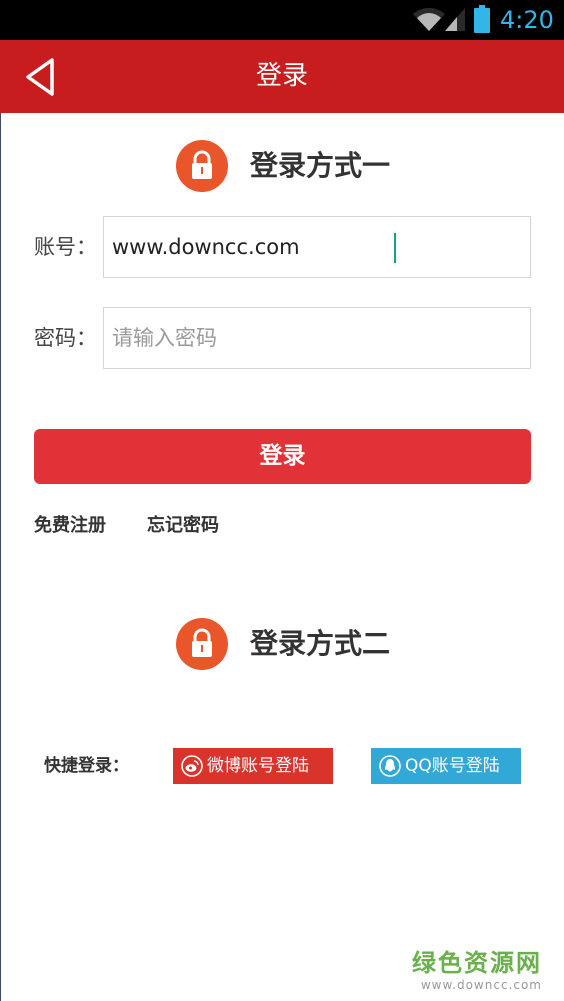 This screenshot has width=564, height=1001. What do you see at coordinates (65, 338) in the screenshot?
I see `password-label: 密码：` at bounding box center [65, 338].